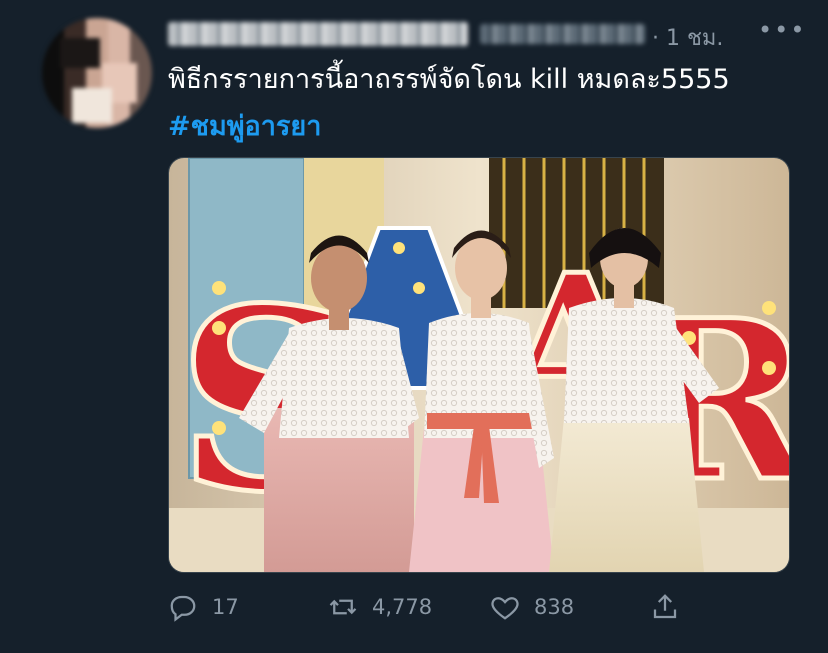 The height and width of the screenshot is (653, 828). I want to click on tweet-header: · 1 ชม. •••, so click(488, 34).